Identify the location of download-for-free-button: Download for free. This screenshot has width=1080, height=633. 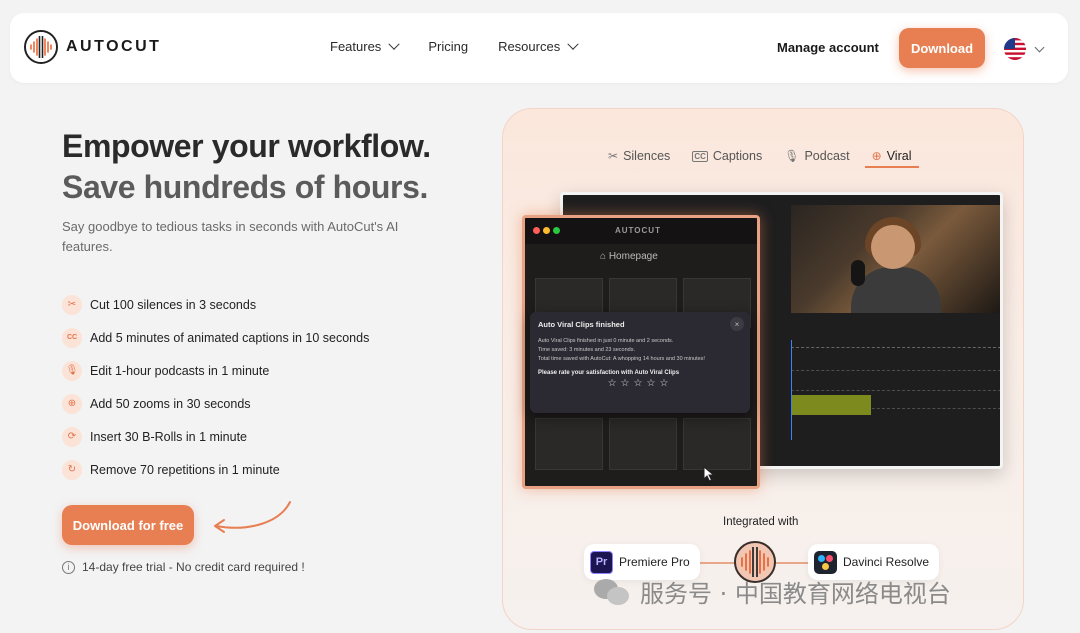
(128, 525).